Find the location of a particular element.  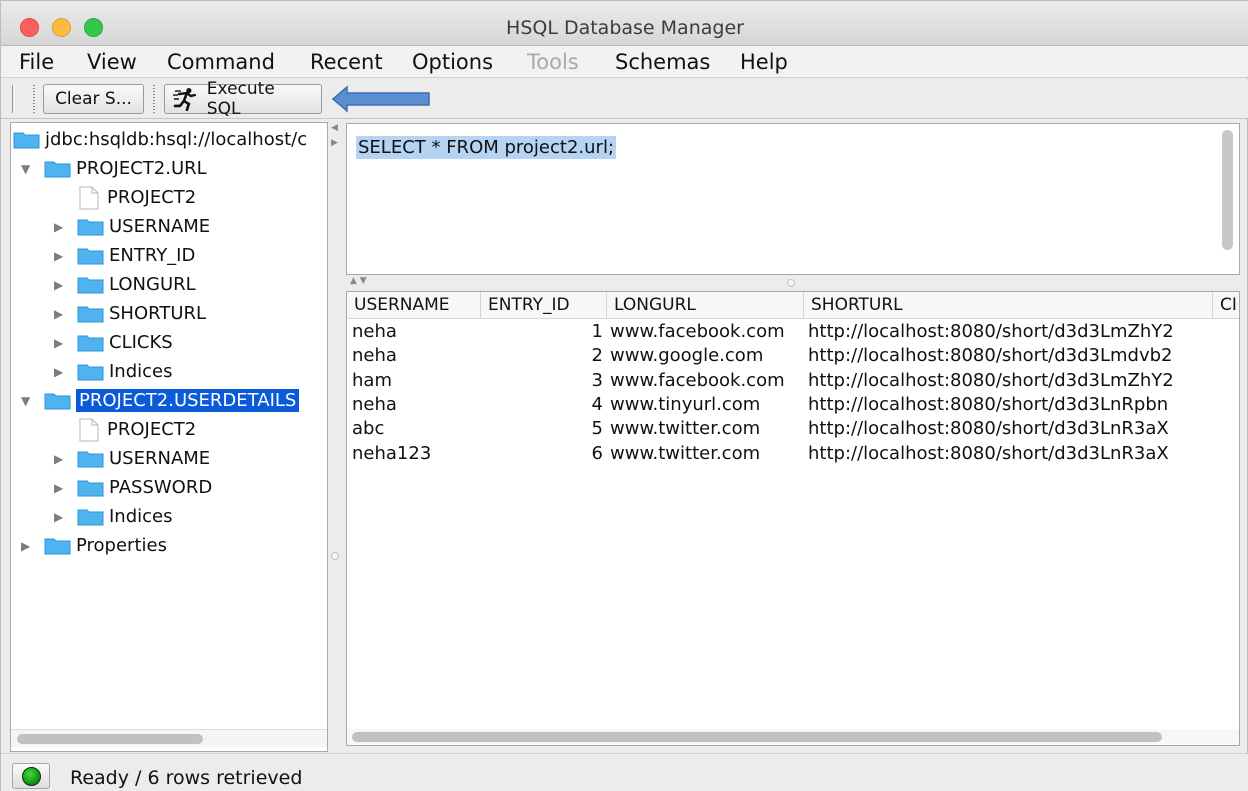

toolbar-grip is located at coordinates (13, 99).